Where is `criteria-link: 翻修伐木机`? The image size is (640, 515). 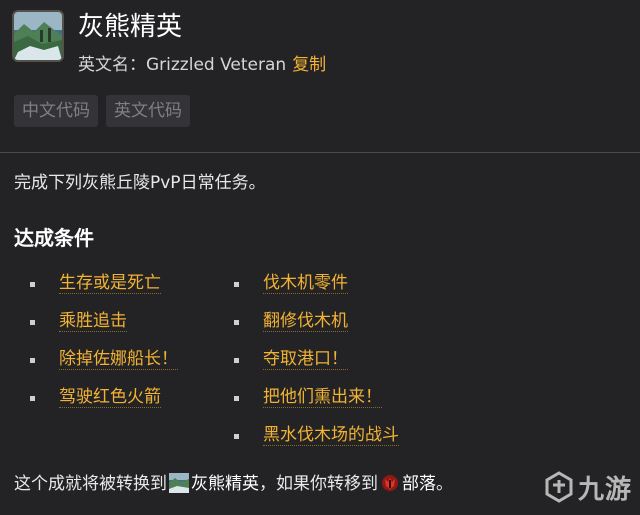
criteria-link: 翻修伐木机 is located at coordinates (305, 321).